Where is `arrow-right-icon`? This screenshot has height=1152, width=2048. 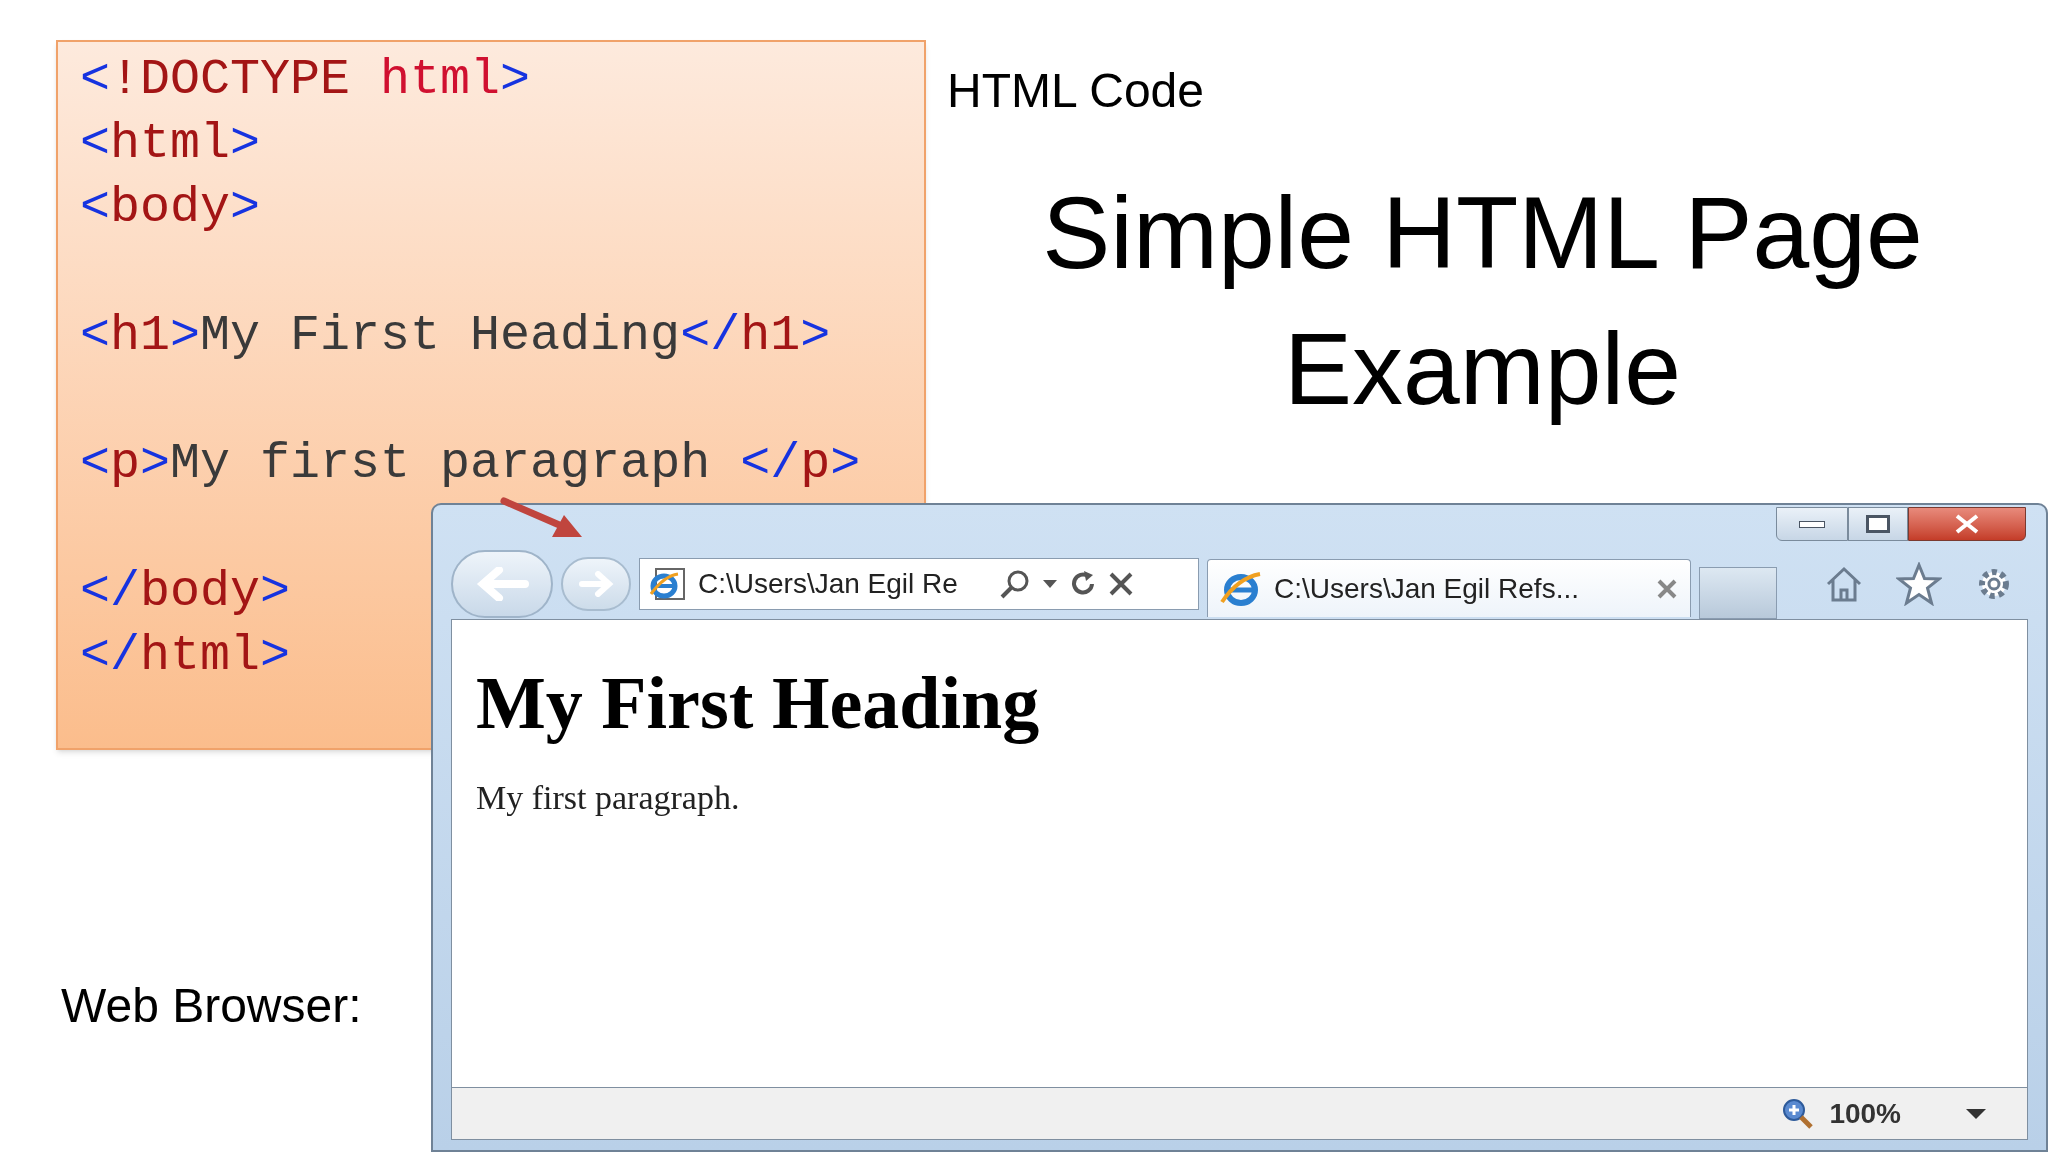 arrow-right-icon is located at coordinates (596, 584).